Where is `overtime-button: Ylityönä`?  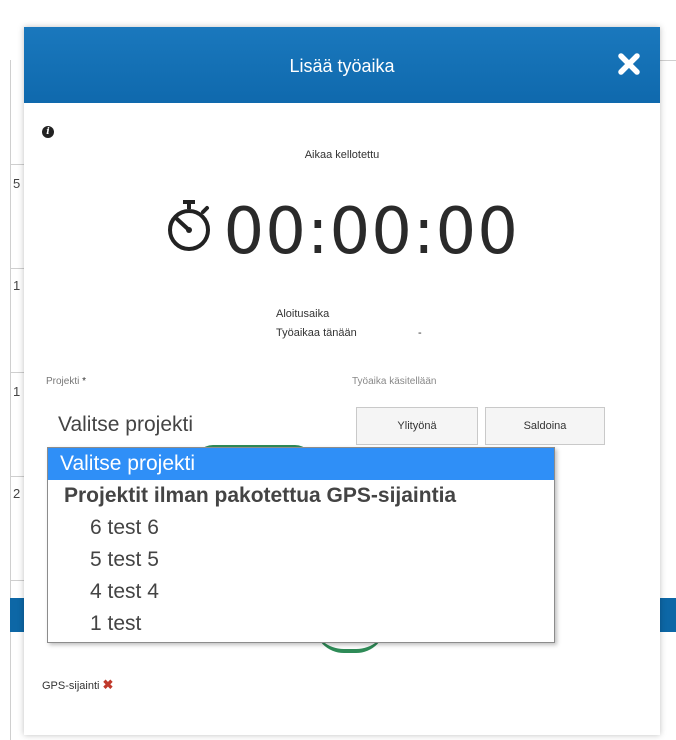
overtime-button: Ylityönä is located at coordinates (417, 426).